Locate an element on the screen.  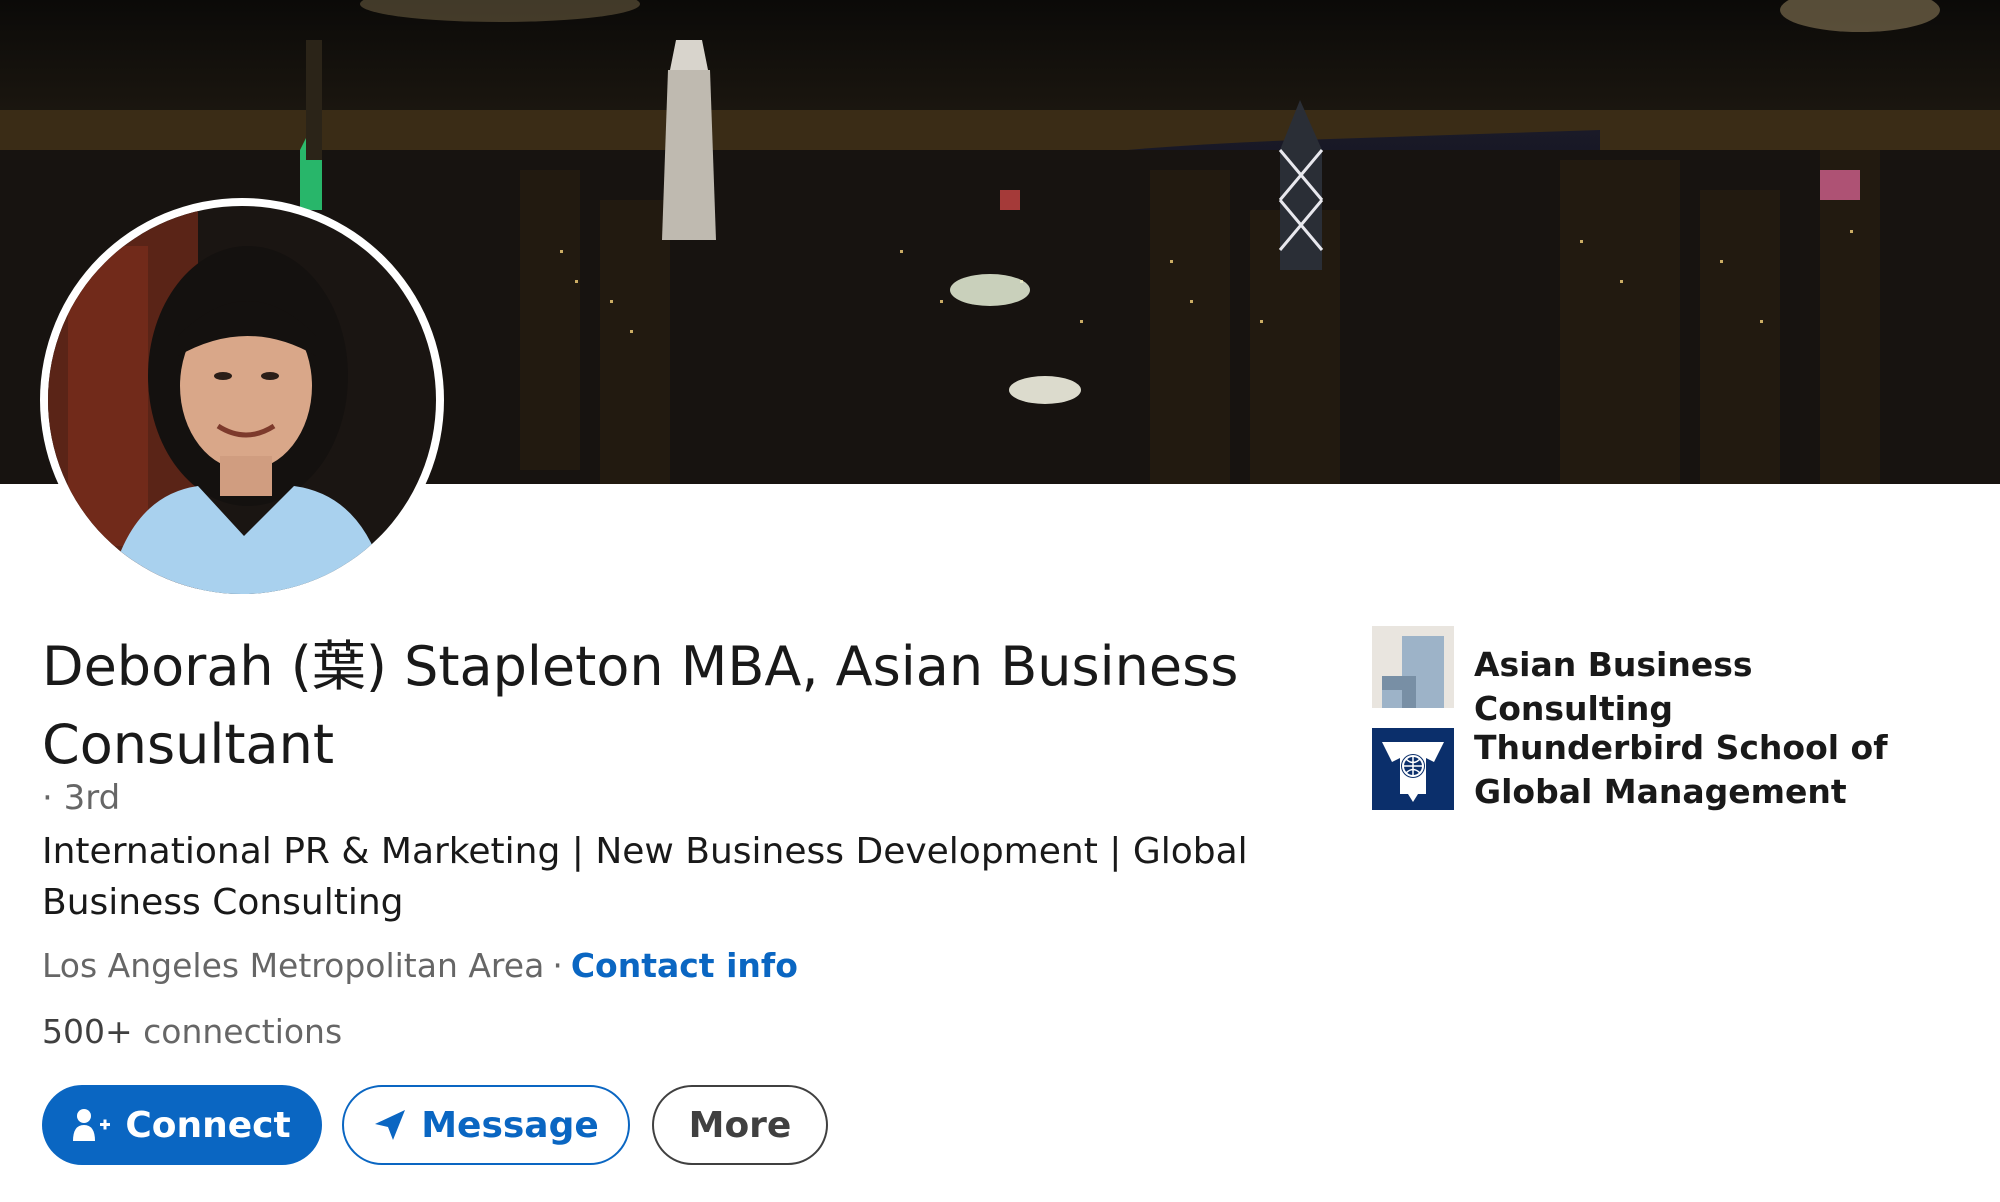
add-person-icon is located at coordinates (92, 1125).